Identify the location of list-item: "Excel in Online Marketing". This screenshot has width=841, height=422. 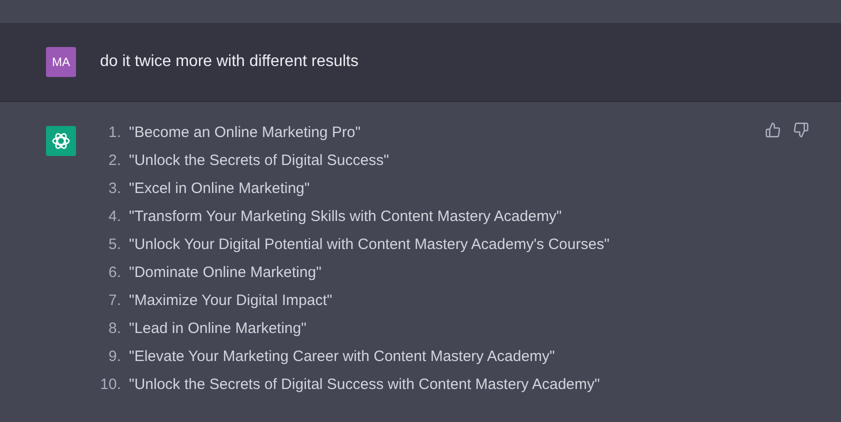
(219, 188).